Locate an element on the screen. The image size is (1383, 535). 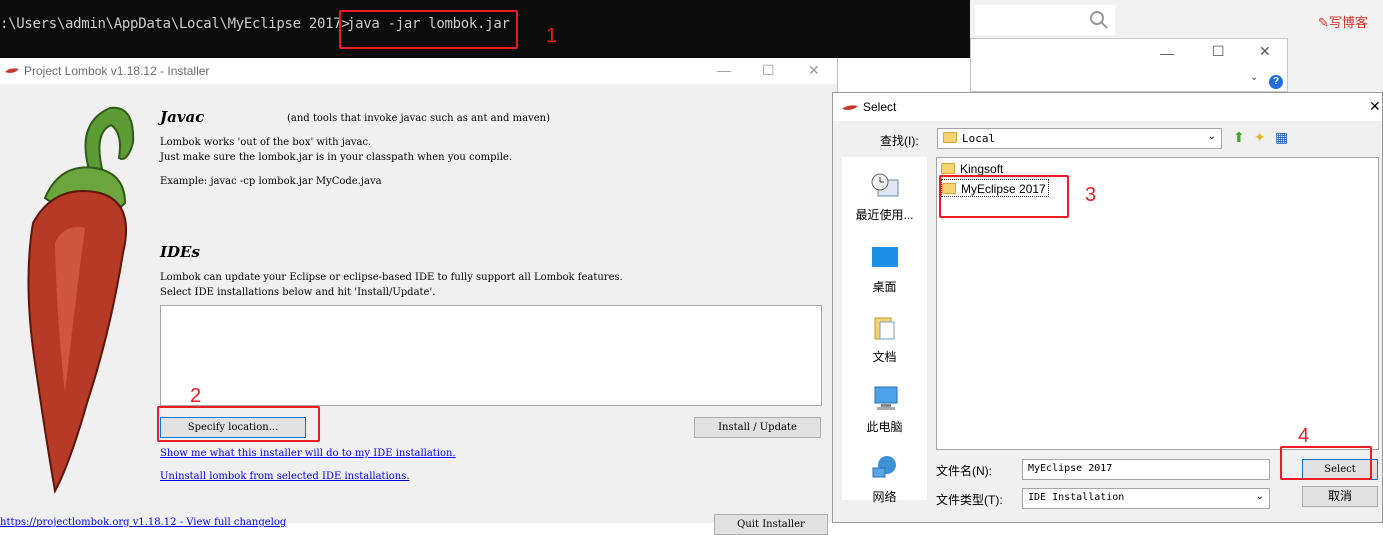
select-dialog-title: Select is located at coordinates (880, 107).